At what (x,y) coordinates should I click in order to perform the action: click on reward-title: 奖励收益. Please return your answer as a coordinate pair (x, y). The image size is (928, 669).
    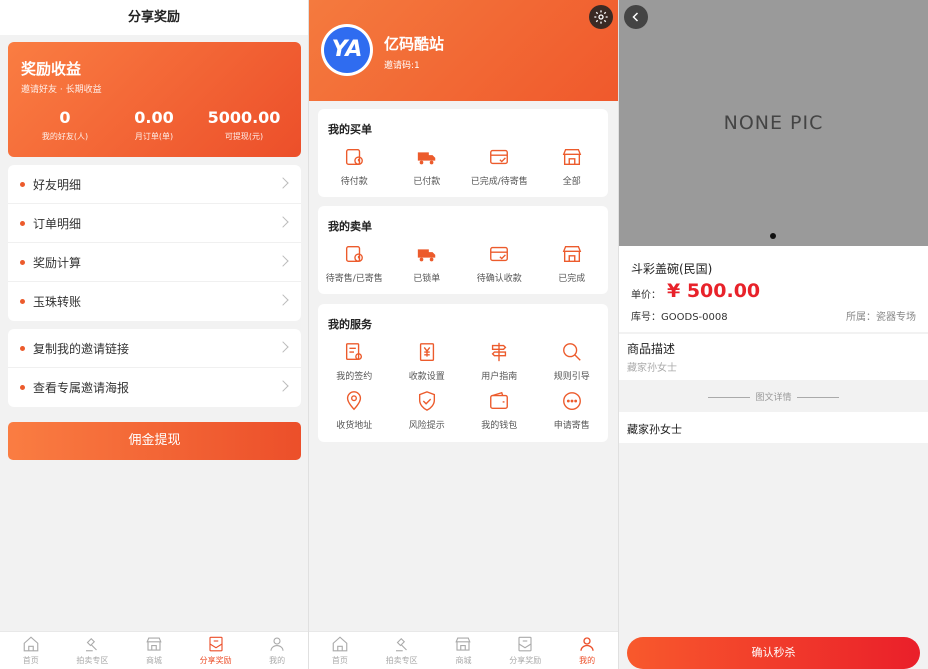
    Looking at the image, I should click on (51, 69).